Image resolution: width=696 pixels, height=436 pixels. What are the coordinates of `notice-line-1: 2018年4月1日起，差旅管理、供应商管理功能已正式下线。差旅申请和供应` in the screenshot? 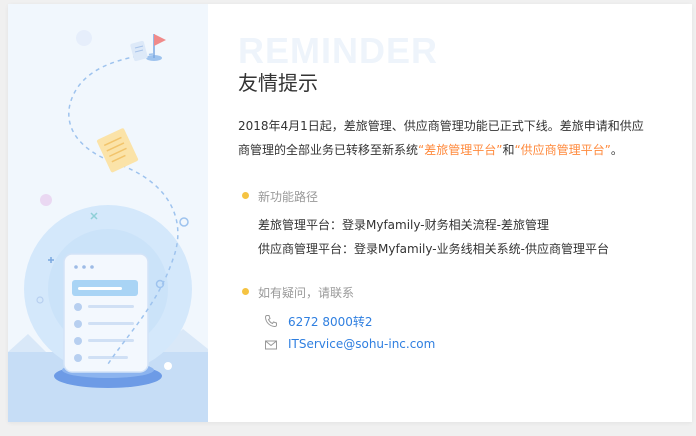 It's located at (441, 126).